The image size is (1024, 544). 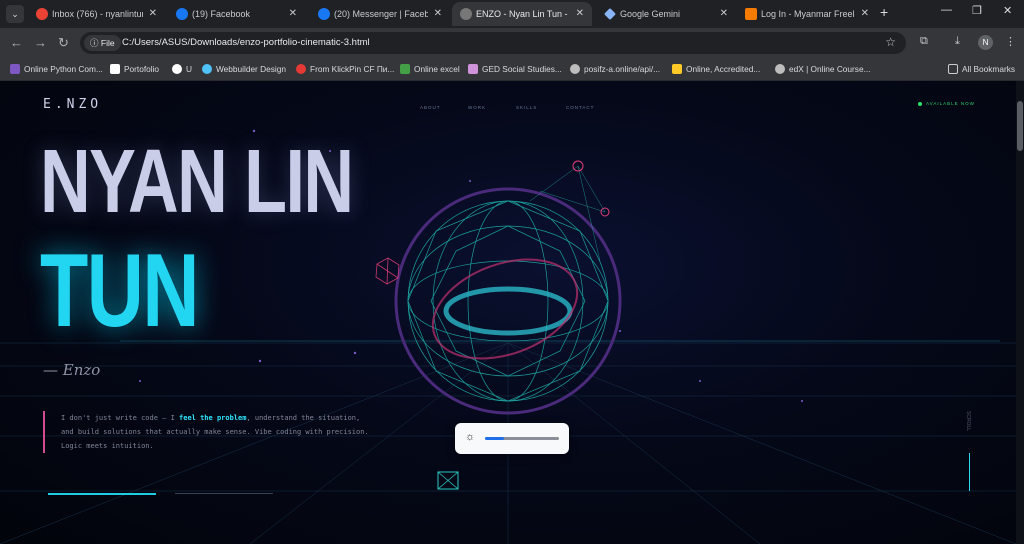 What do you see at coordinates (119, 291) in the screenshot?
I see `hero-name-line2: TUN` at bounding box center [119, 291].